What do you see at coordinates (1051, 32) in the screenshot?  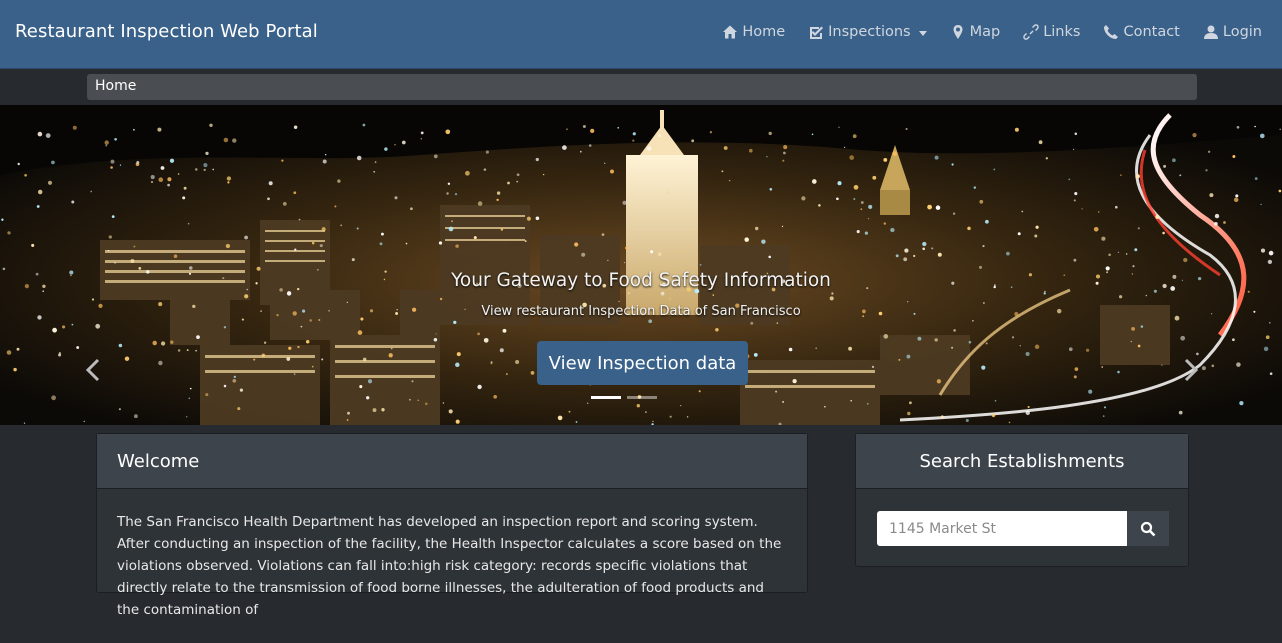 I see `nav-links: Links` at bounding box center [1051, 32].